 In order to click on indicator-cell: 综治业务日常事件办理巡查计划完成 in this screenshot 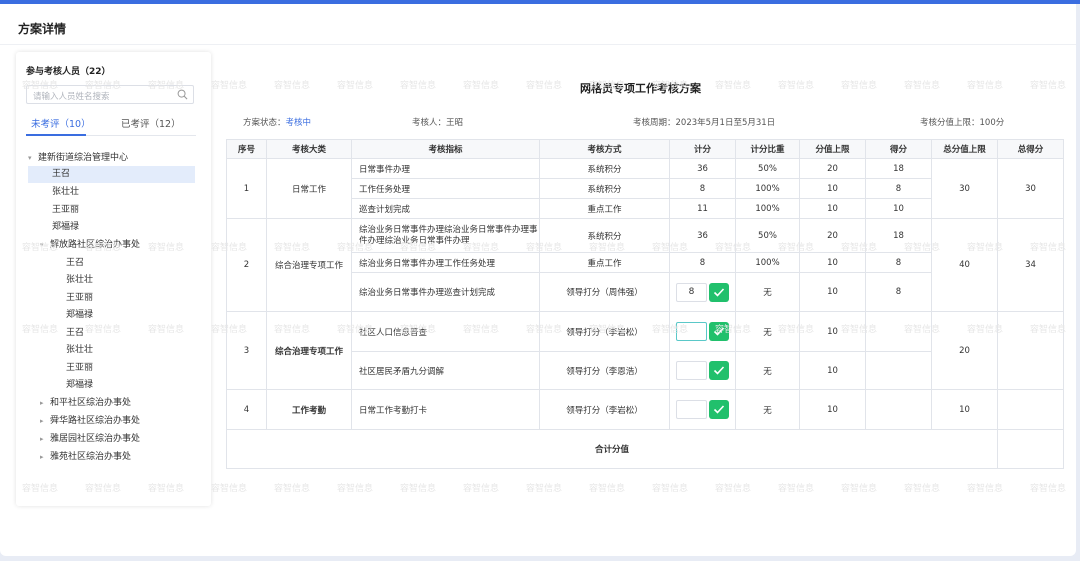, I will do `click(445, 292)`.